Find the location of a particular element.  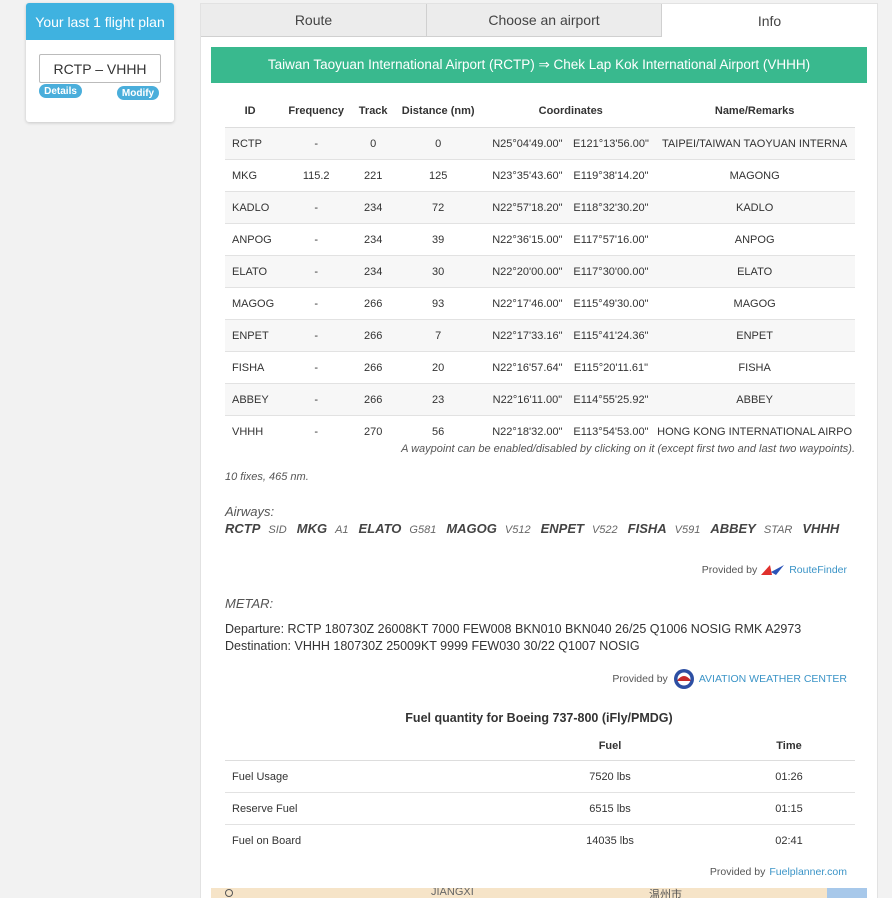

waypoint-name: ANPOG is located at coordinates (754, 239).